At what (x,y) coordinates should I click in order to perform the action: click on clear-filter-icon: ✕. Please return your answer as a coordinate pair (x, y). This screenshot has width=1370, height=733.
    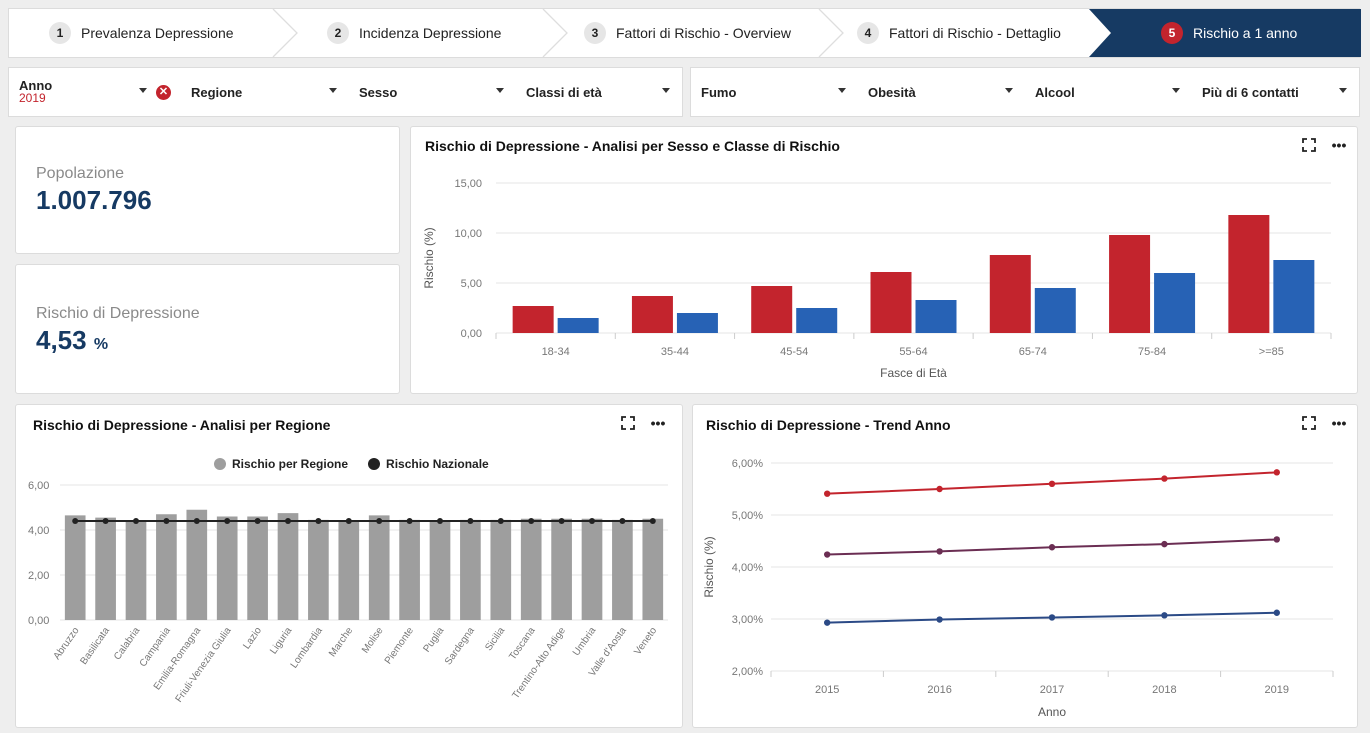
    Looking at the image, I should click on (163, 92).